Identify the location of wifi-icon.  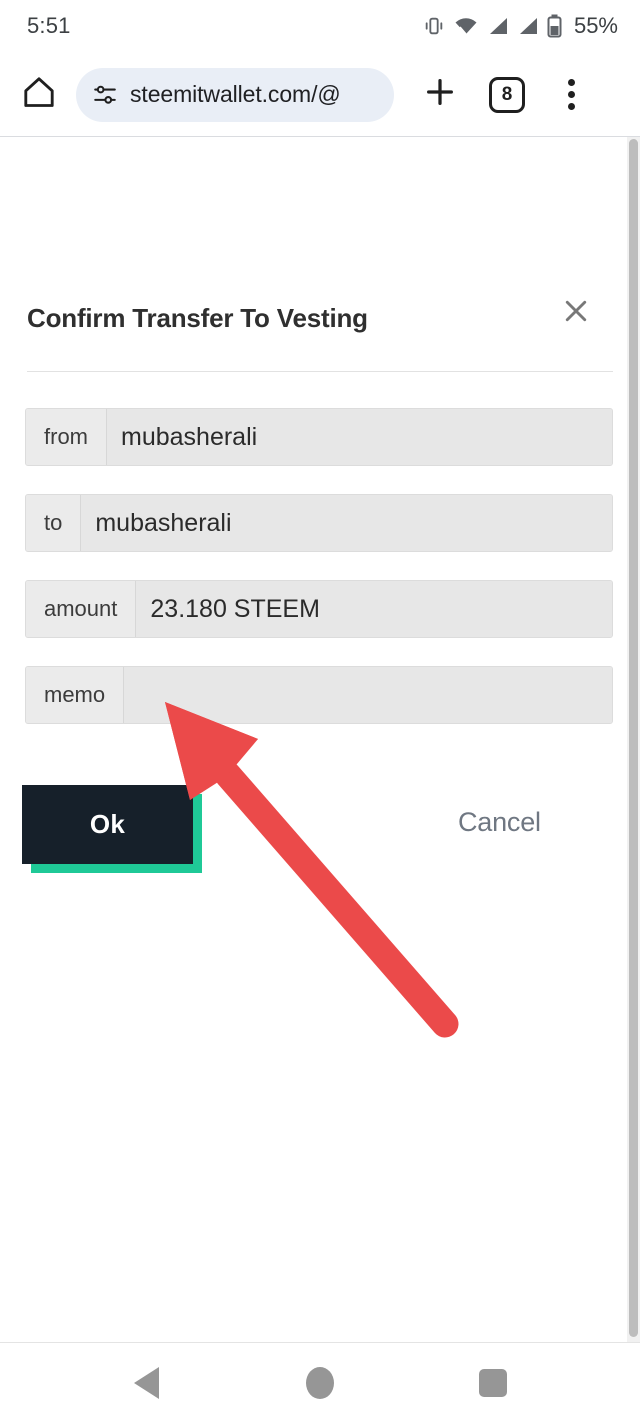
(466, 26).